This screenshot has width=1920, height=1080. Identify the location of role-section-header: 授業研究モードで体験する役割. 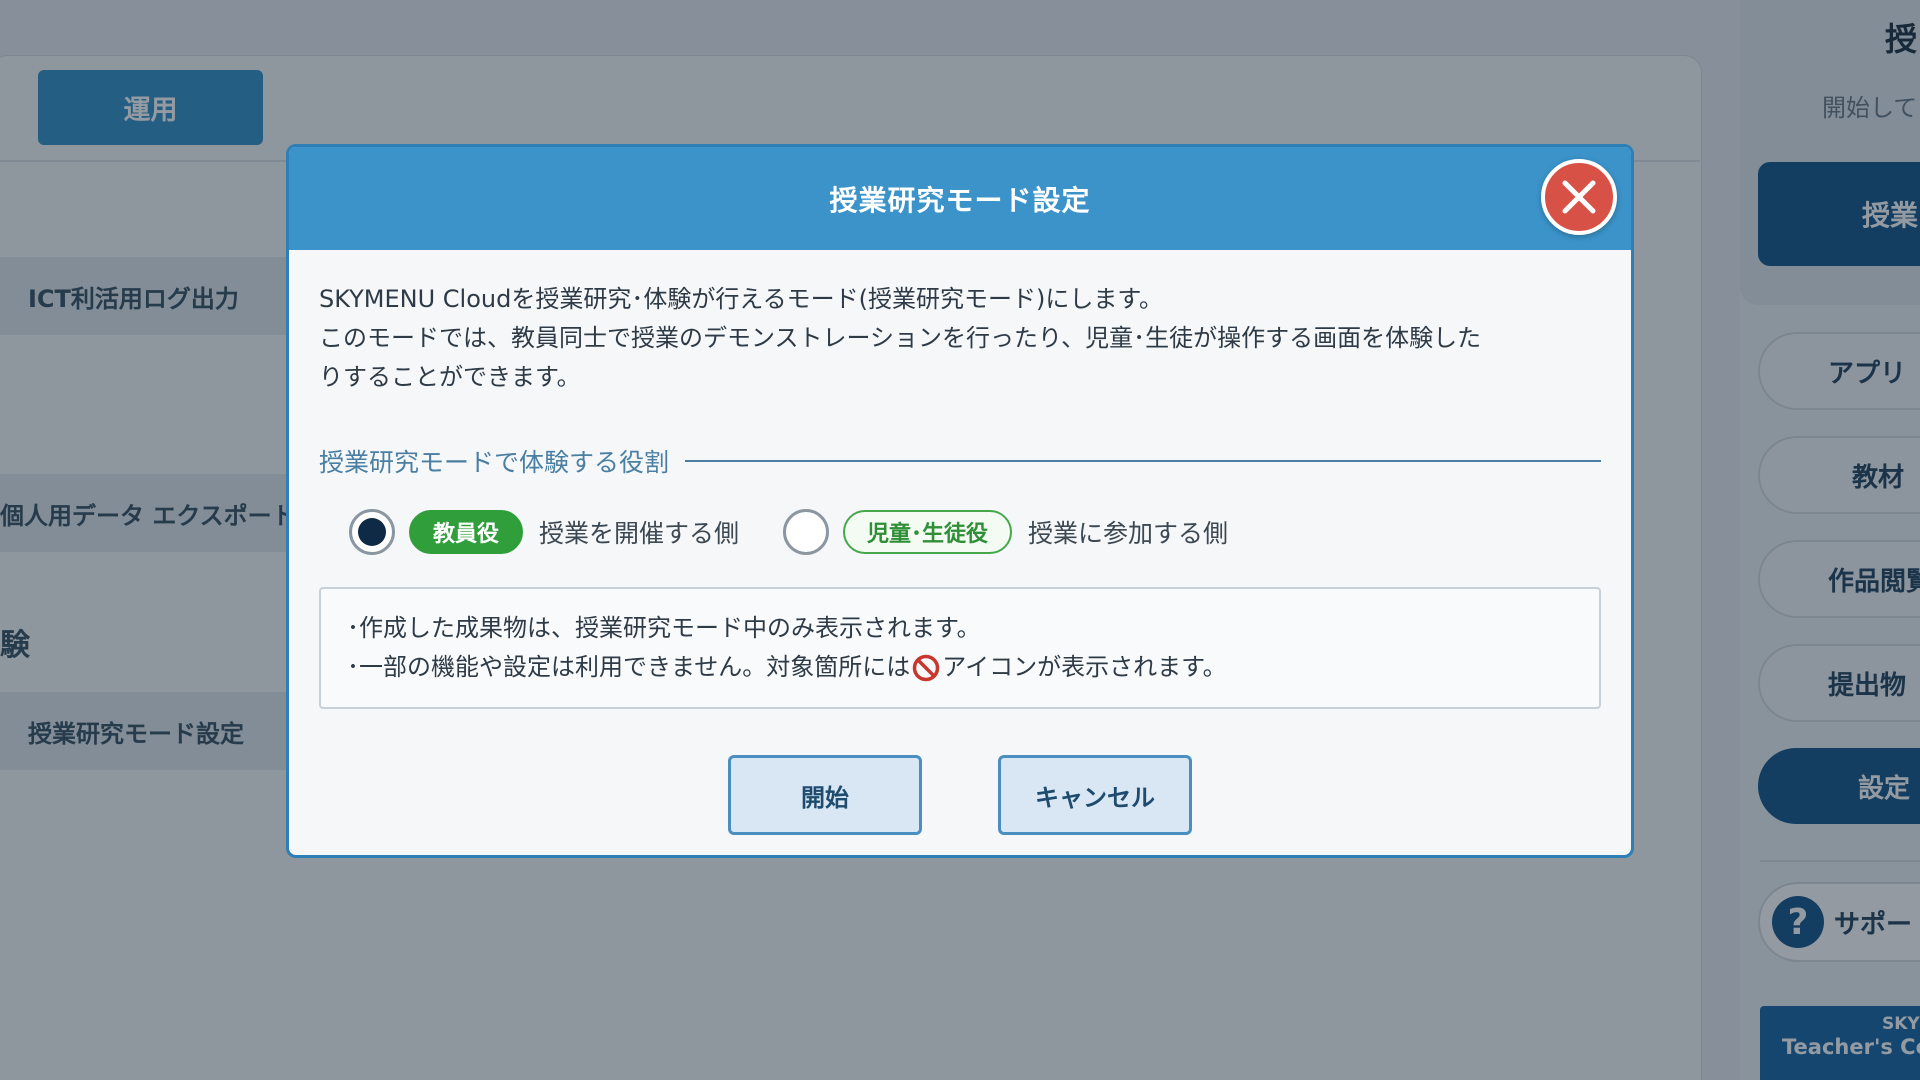
(960, 461).